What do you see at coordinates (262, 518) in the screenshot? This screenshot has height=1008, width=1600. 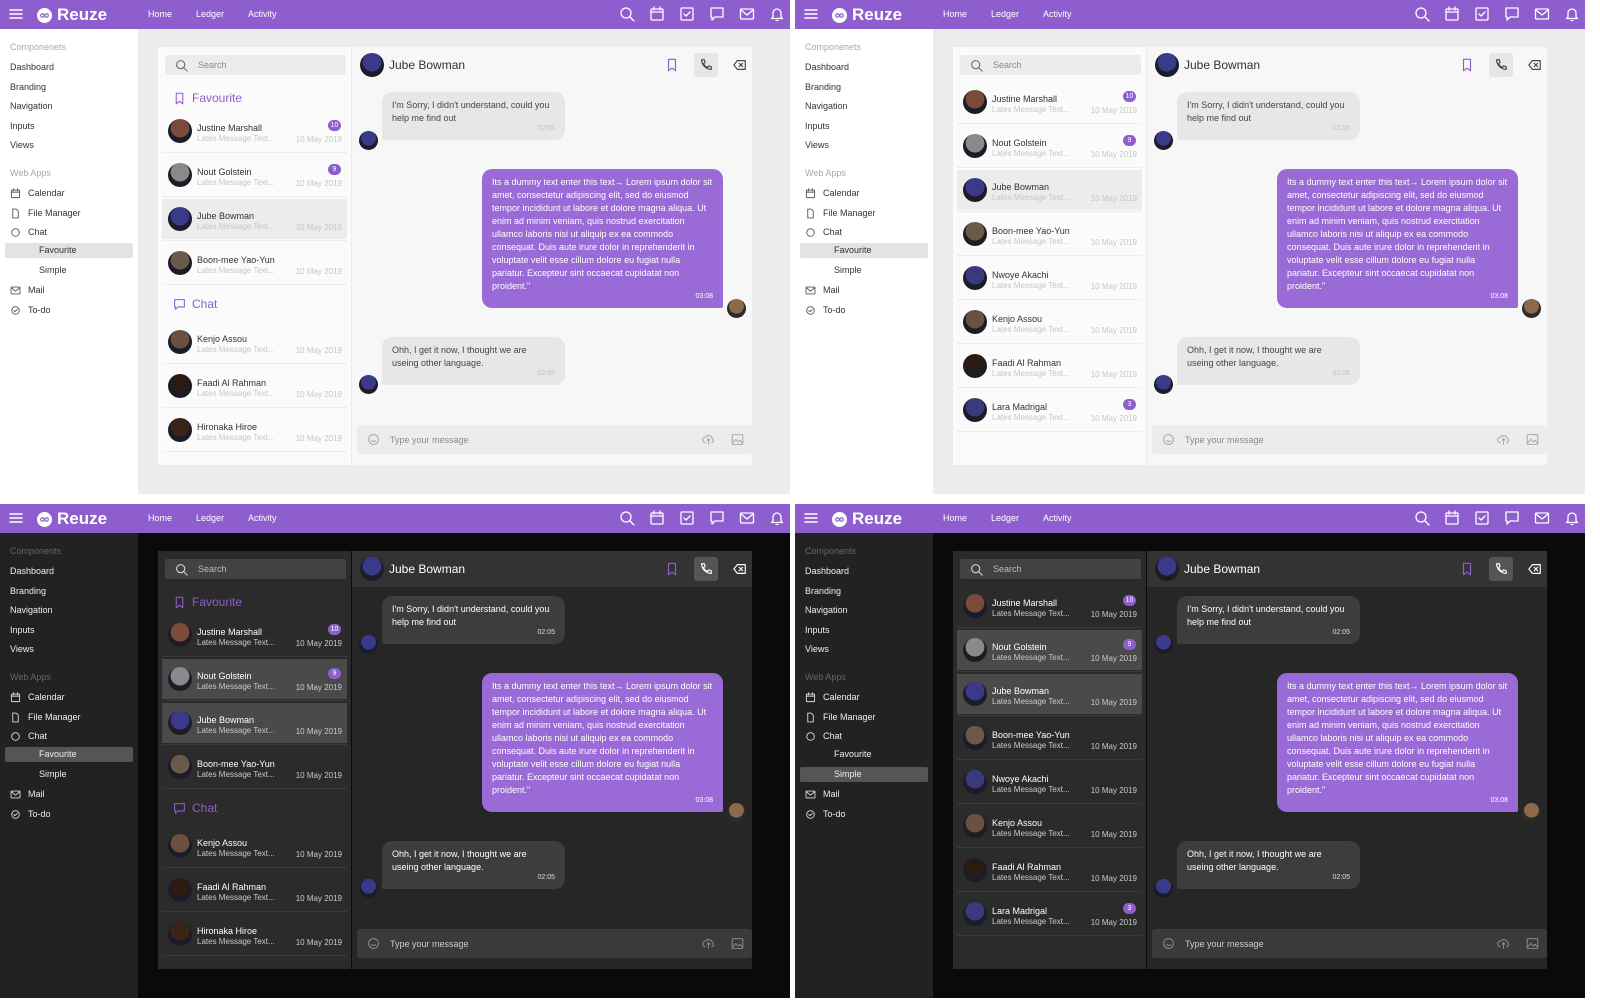 I see `top-nav-activity: Activity` at bounding box center [262, 518].